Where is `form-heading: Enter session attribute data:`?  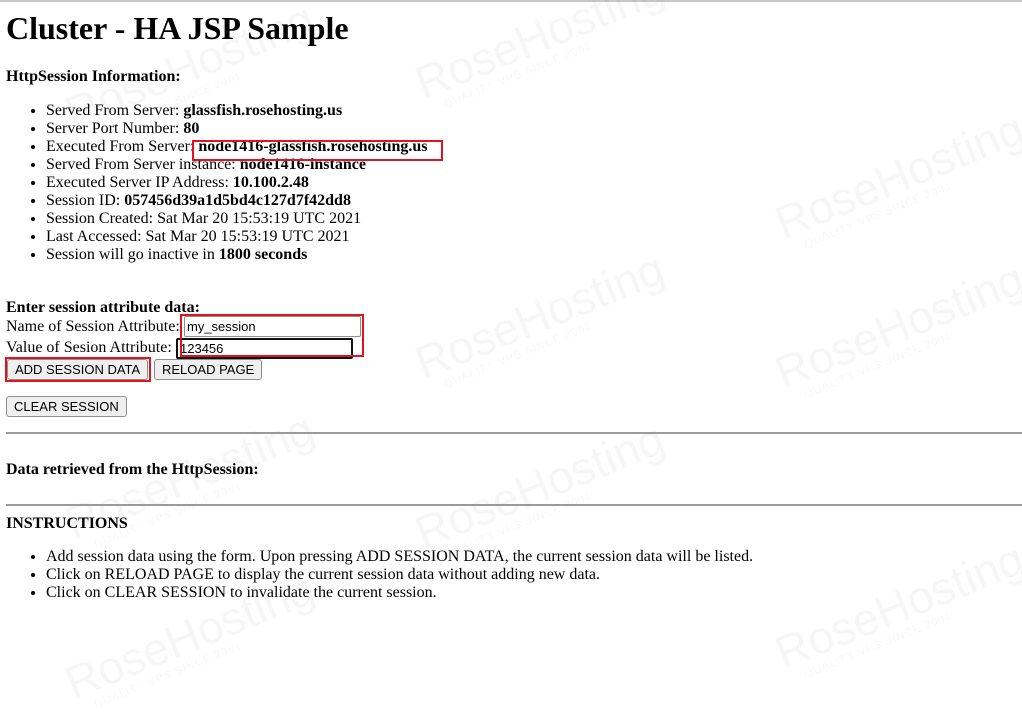
form-heading: Enter session attribute data: is located at coordinates (103, 307).